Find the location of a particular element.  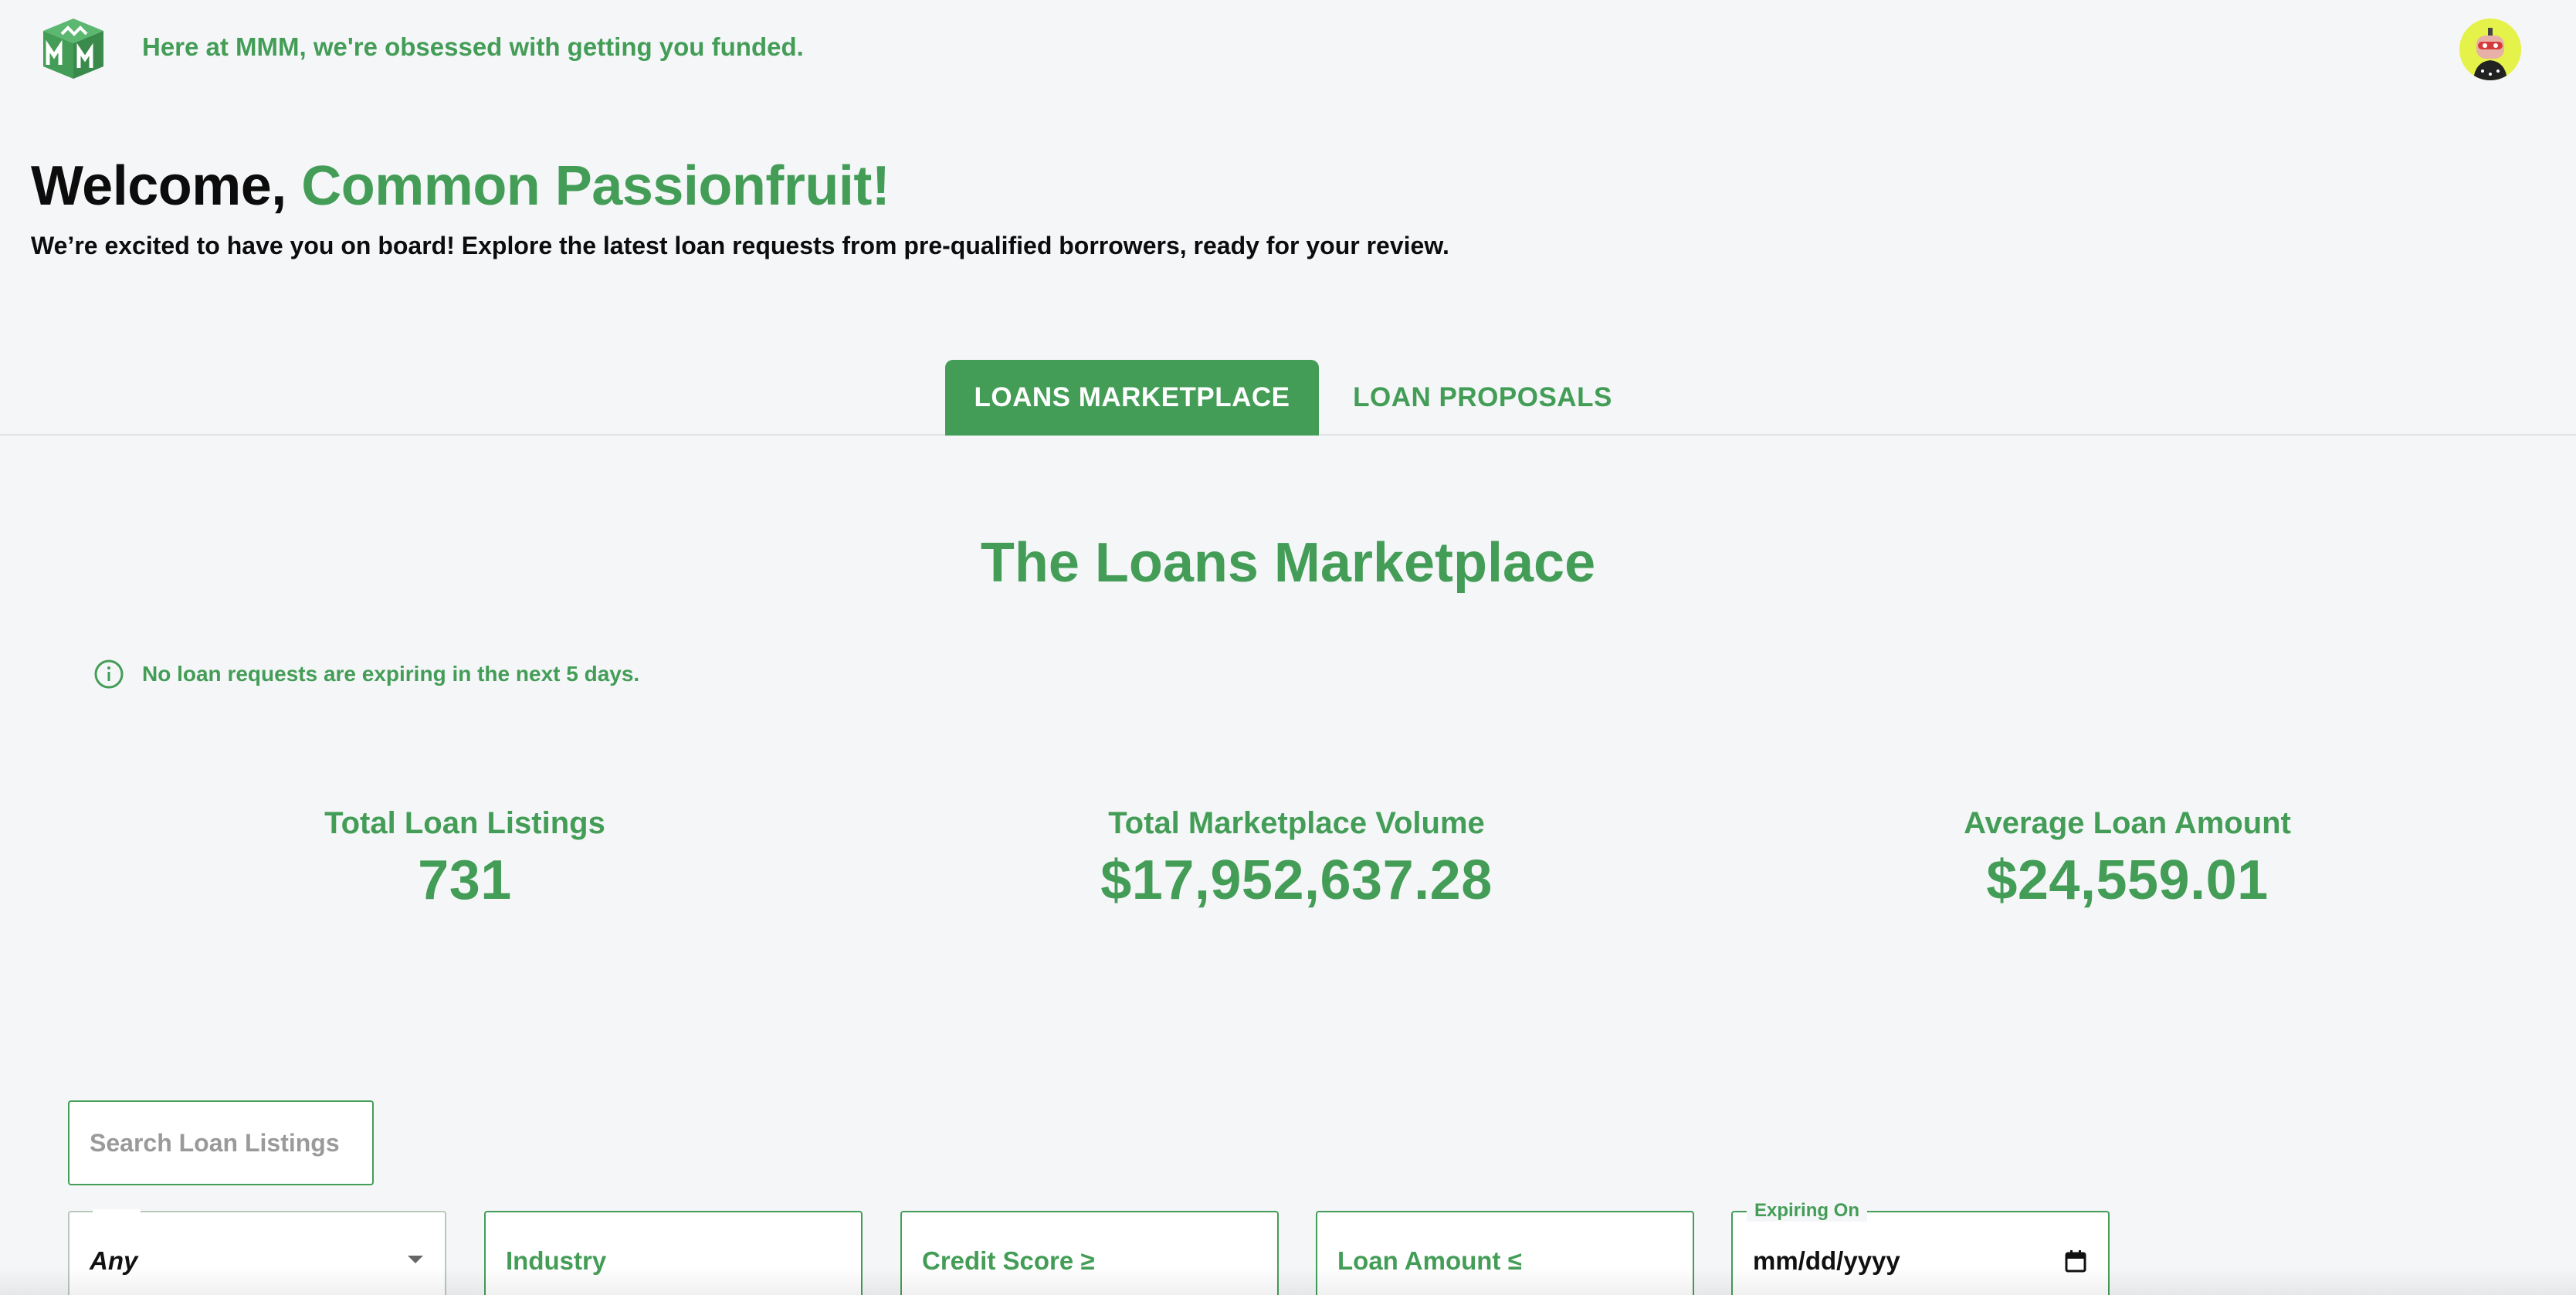

stat-average-loan: Average Loan Amount $24,559.01 is located at coordinates (2127, 859).